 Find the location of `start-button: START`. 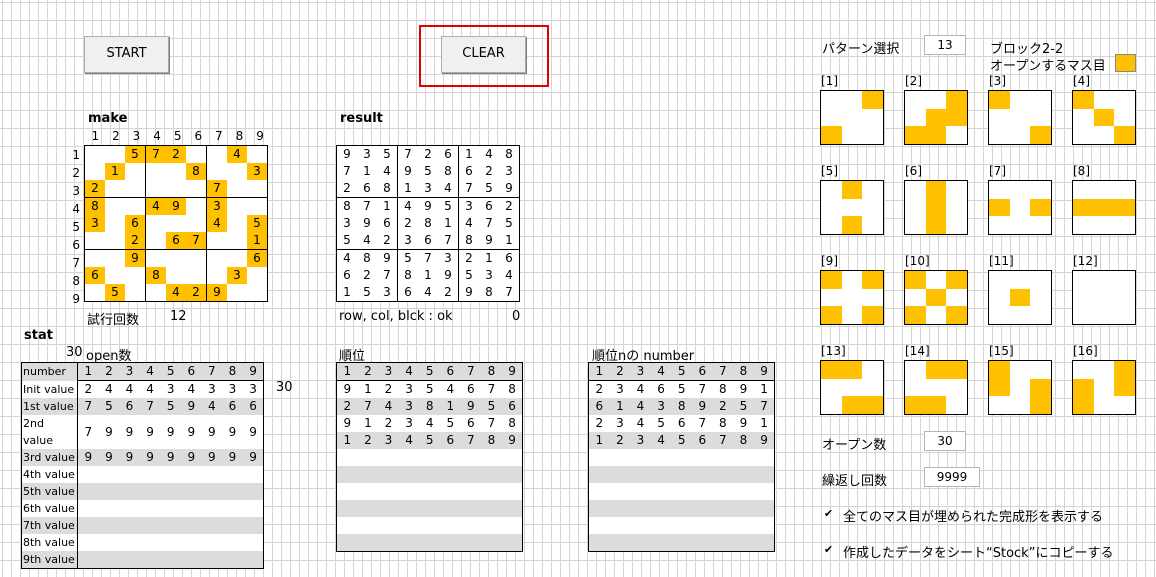

start-button: START is located at coordinates (126, 54).